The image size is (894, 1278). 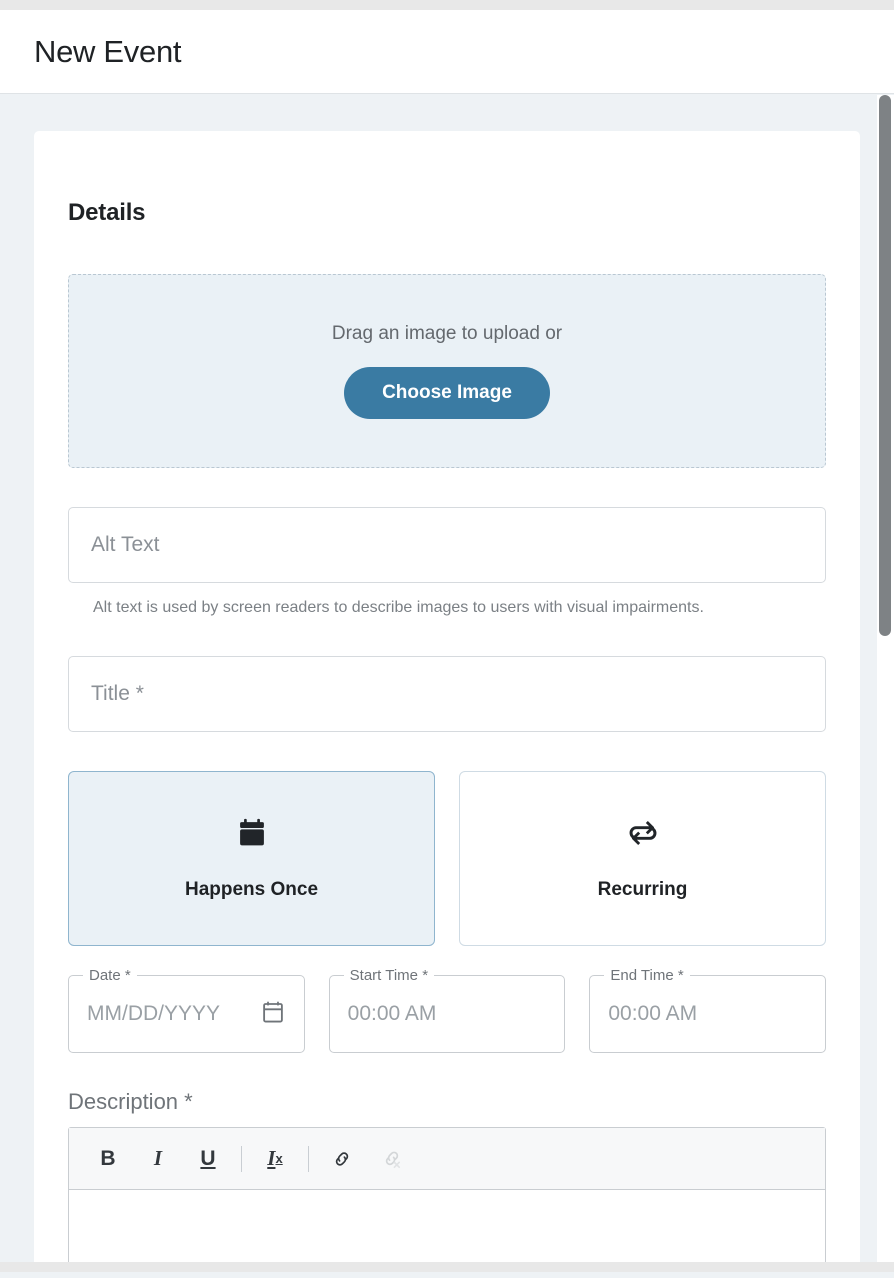 What do you see at coordinates (130, 1101) in the screenshot?
I see `description-label: Description *` at bounding box center [130, 1101].